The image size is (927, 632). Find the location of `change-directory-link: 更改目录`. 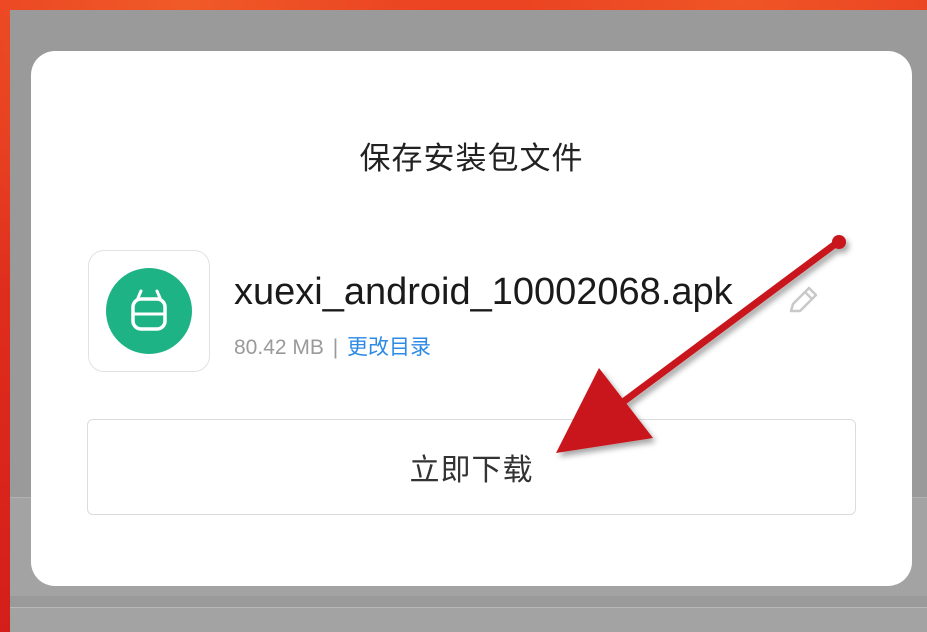

change-directory-link: 更改目录 is located at coordinates (389, 347).